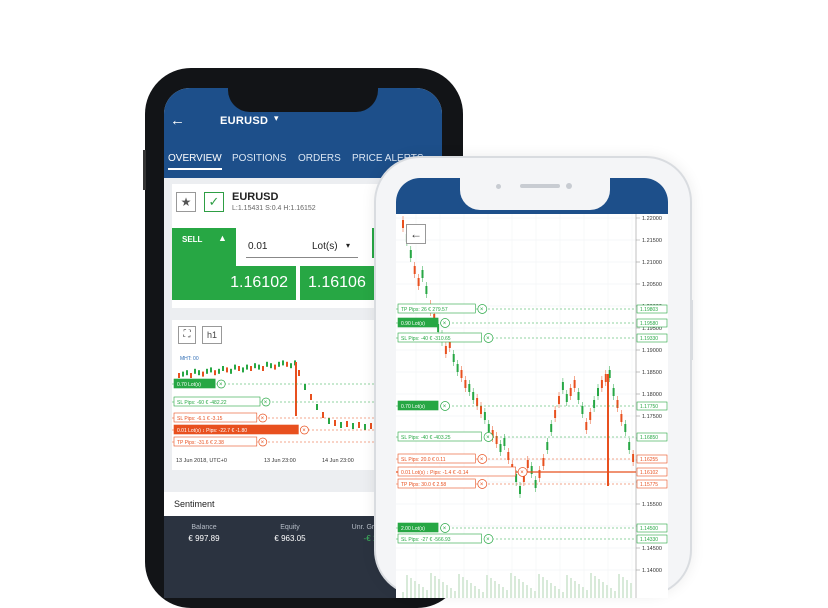  Describe the element at coordinates (222, 238) in the screenshot. I see `triangle-up-icon: ▲` at that location.